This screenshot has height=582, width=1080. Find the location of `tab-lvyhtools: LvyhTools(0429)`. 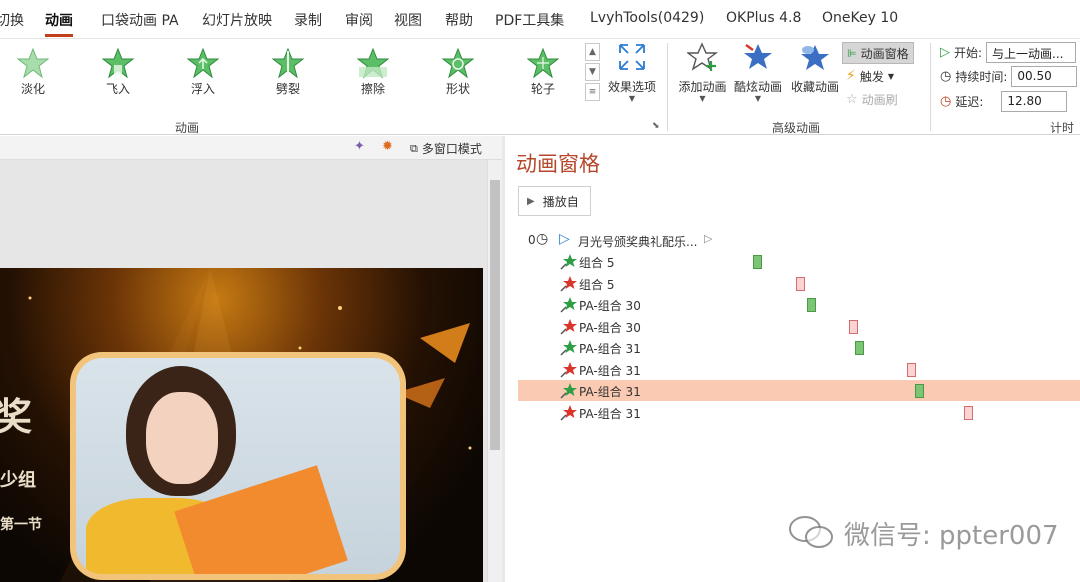

tab-lvyhtools: LvyhTools(0429) is located at coordinates (647, 18).